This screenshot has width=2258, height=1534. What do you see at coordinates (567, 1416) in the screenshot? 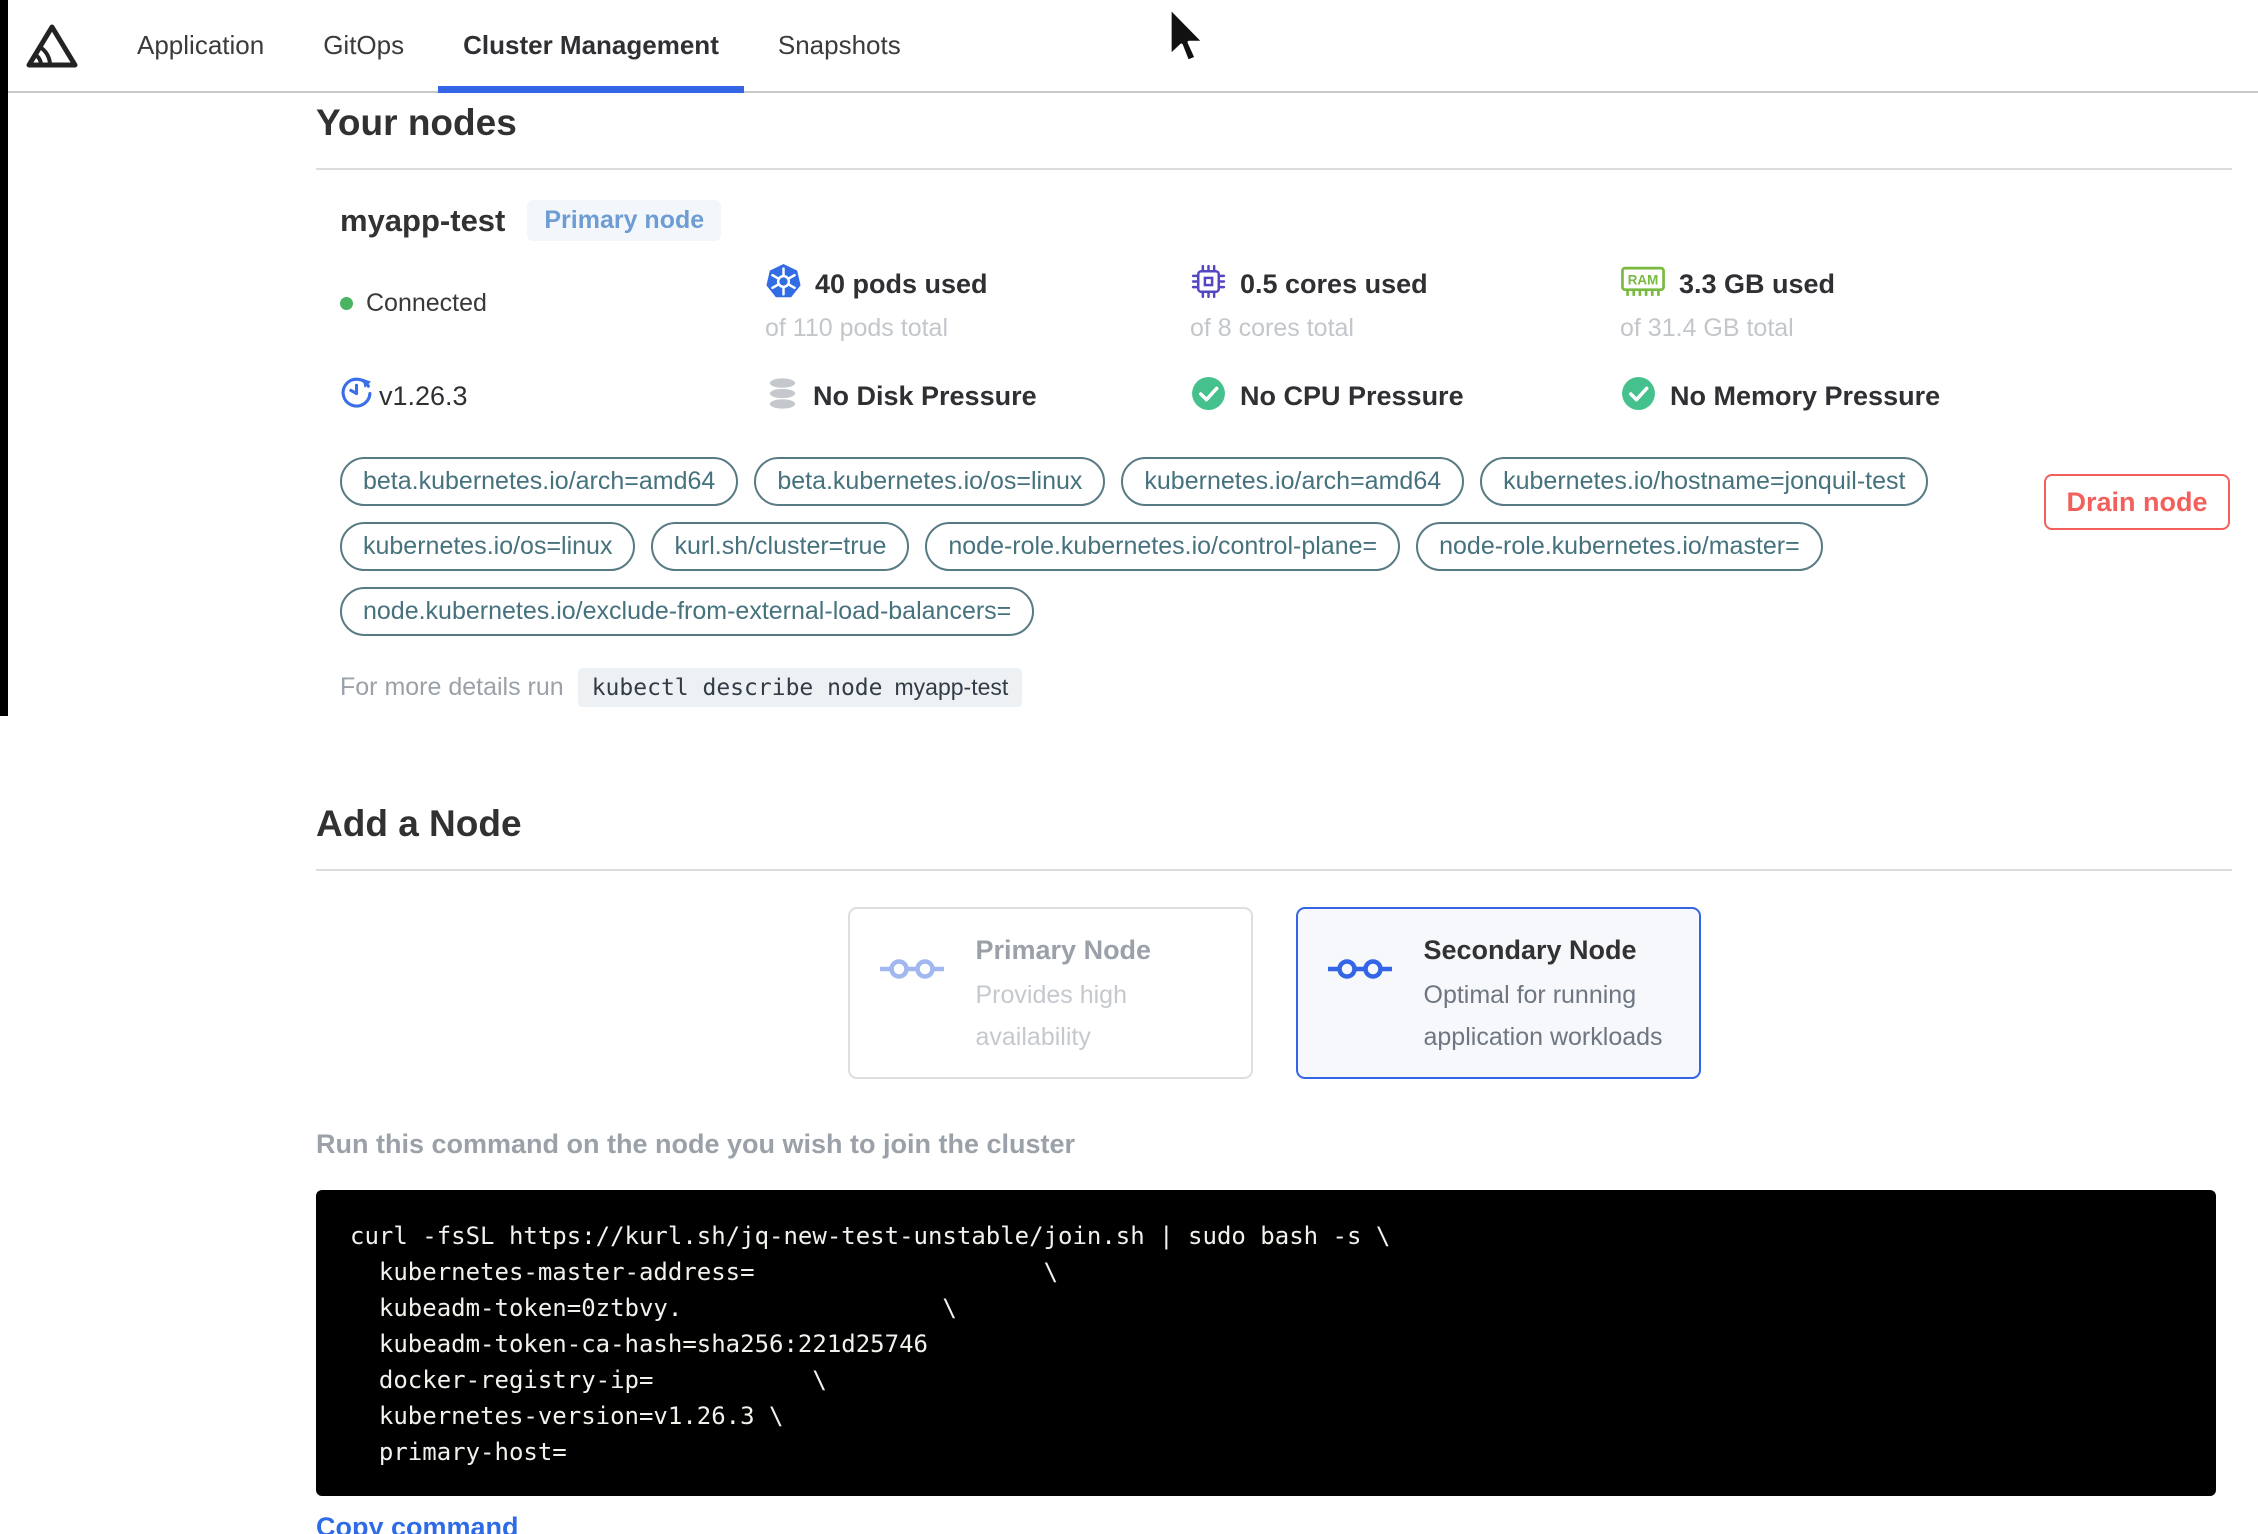
I see `join-command-line: kubernetes-version=v1.26.3 \` at bounding box center [567, 1416].